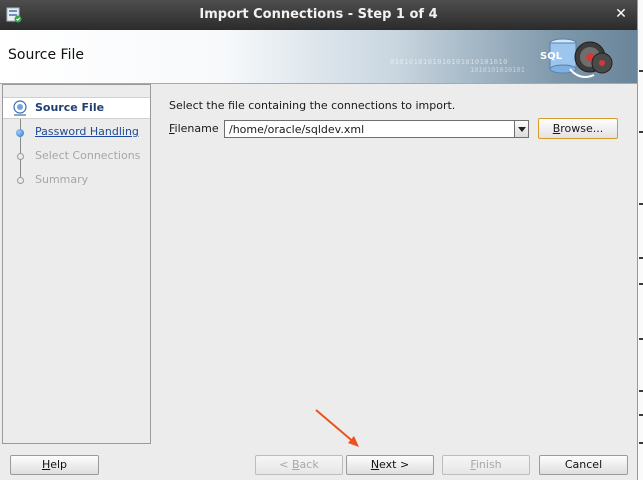  I want to click on step-summary: Summary, so click(76, 180).